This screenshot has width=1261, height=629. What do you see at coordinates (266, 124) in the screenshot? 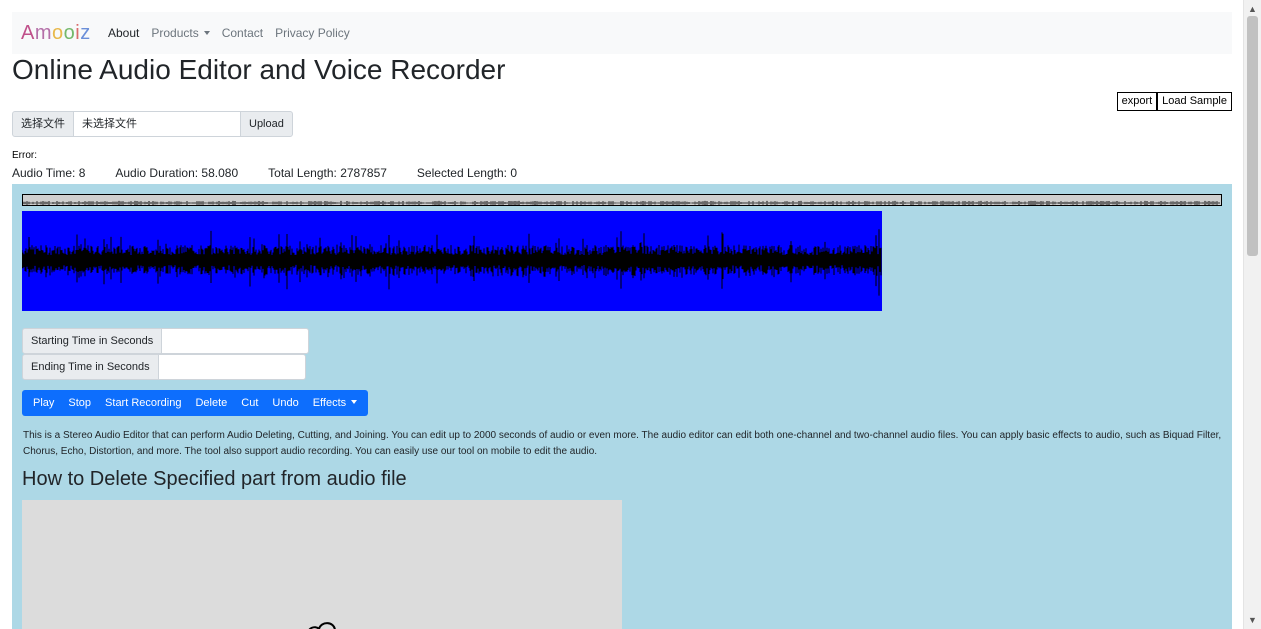
I see `upload-button: Upload` at bounding box center [266, 124].